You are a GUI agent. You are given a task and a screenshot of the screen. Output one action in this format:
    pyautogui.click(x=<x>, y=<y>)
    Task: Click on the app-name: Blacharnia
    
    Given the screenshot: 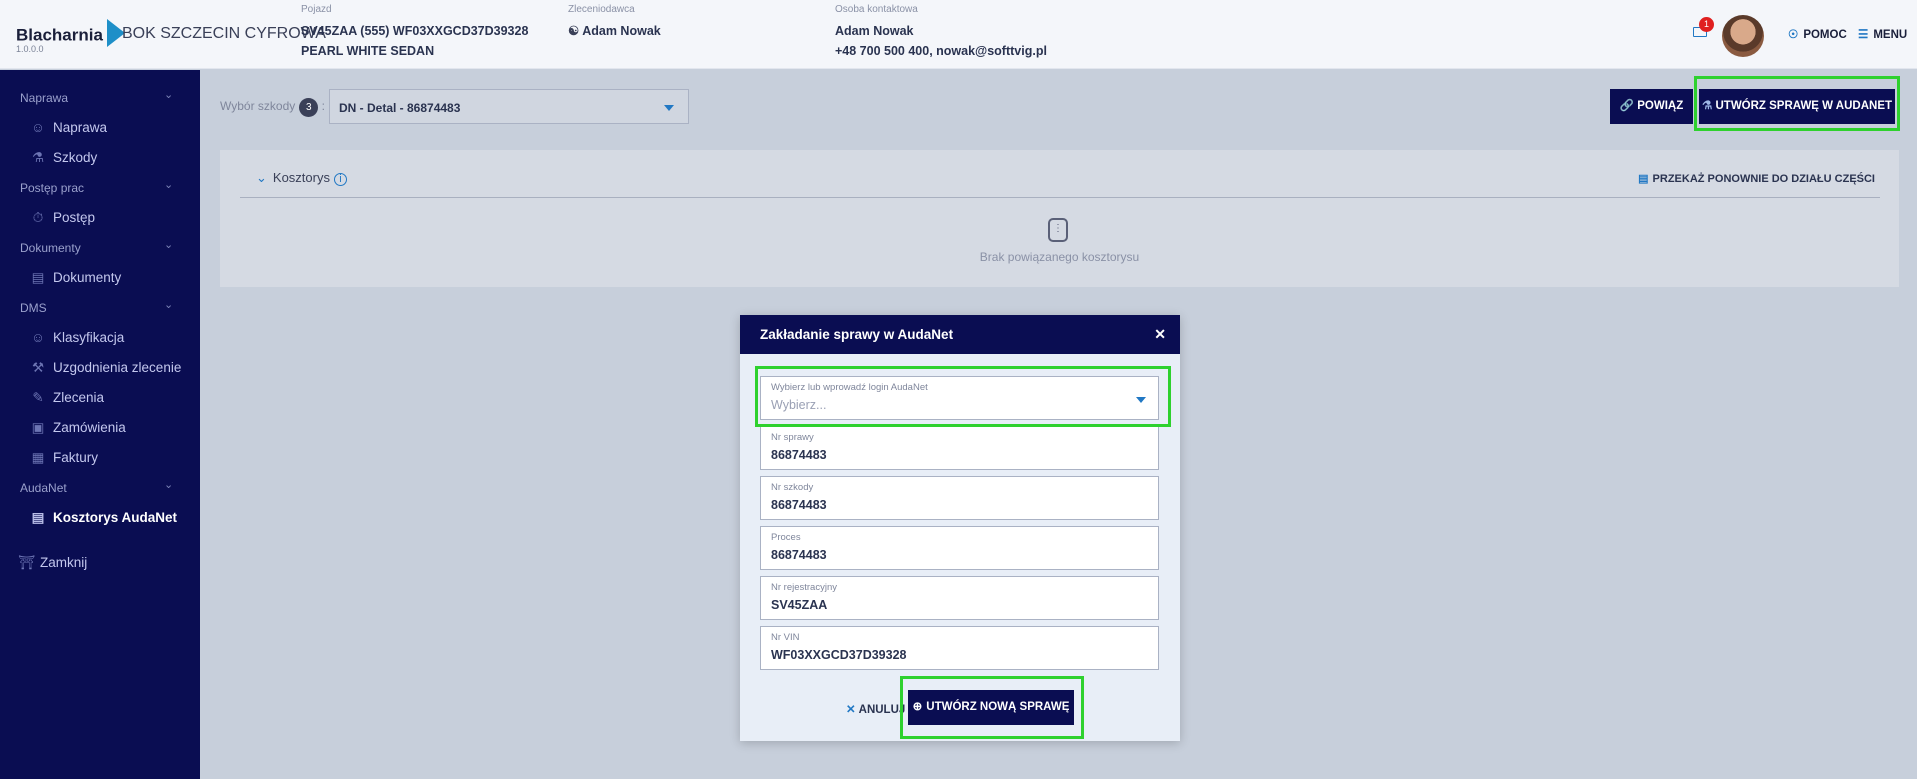 What is the action you would take?
    pyautogui.click(x=59, y=35)
    